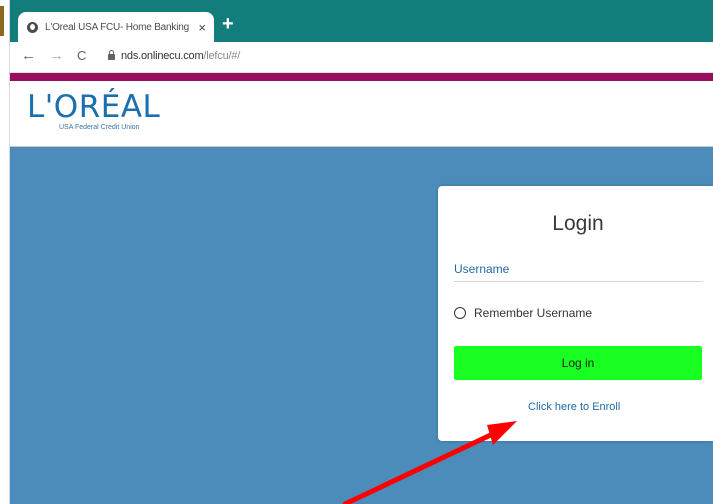  I want to click on url-path: /lefcu/#/, so click(222, 56).